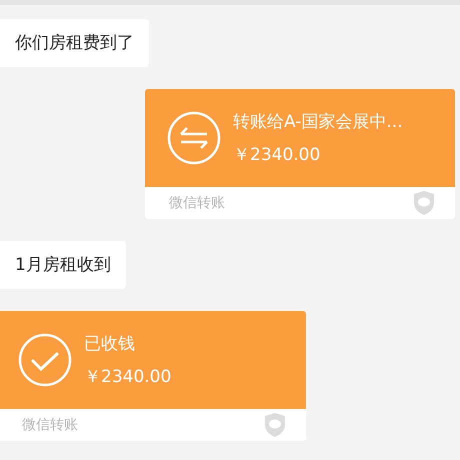  I want to click on checkmark-icon, so click(45, 360).